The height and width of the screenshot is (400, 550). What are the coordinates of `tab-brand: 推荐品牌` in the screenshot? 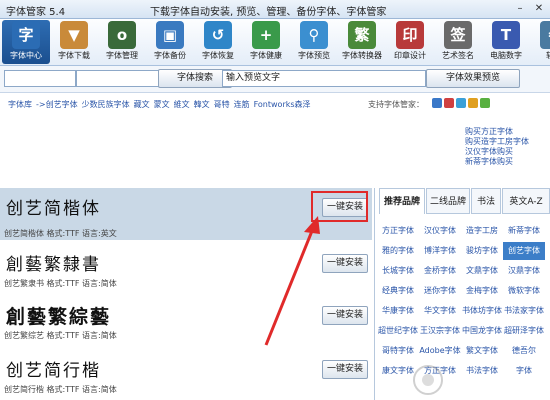 It's located at (402, 201).